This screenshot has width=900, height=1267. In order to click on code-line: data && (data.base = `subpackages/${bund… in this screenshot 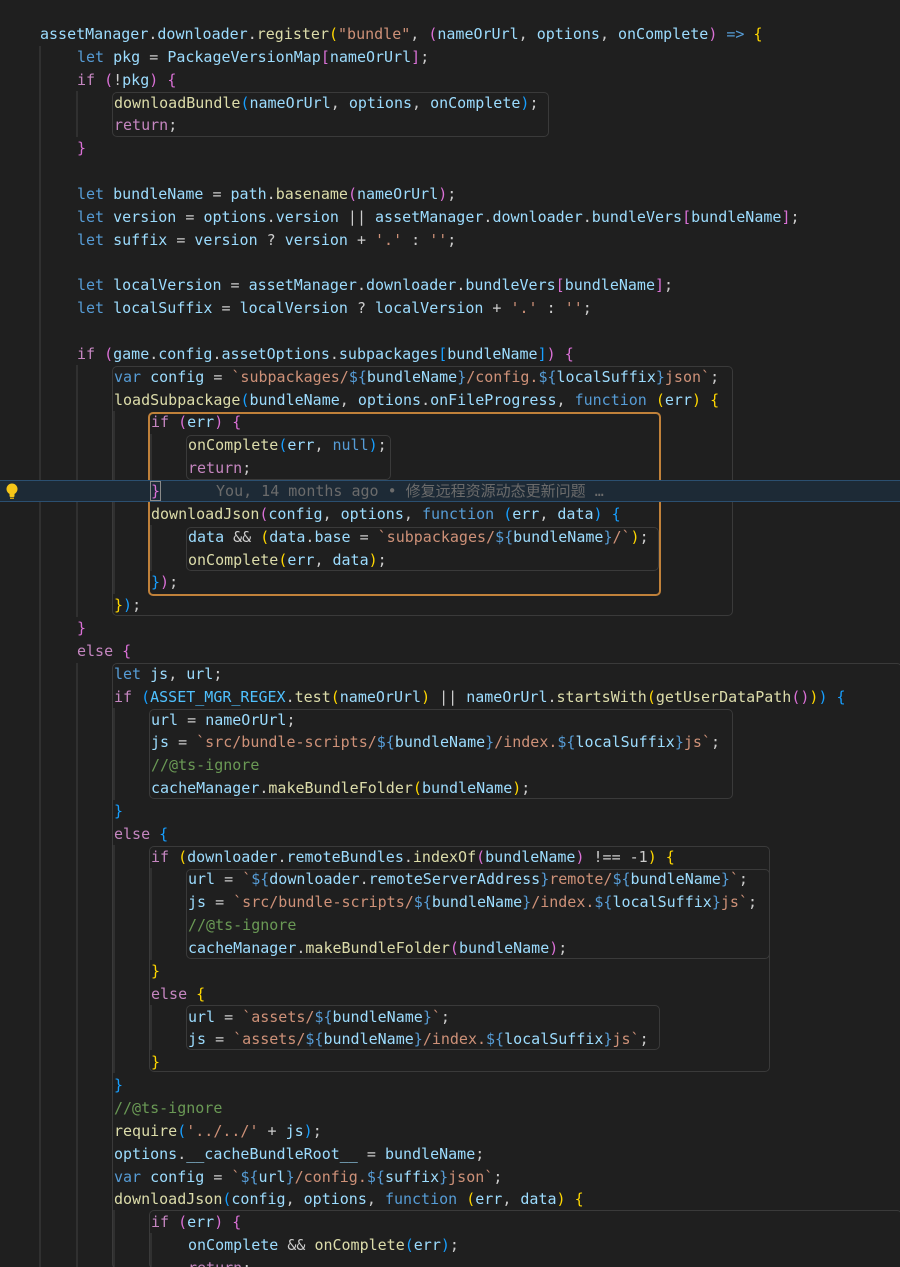, I will do `click(450, 537)`.